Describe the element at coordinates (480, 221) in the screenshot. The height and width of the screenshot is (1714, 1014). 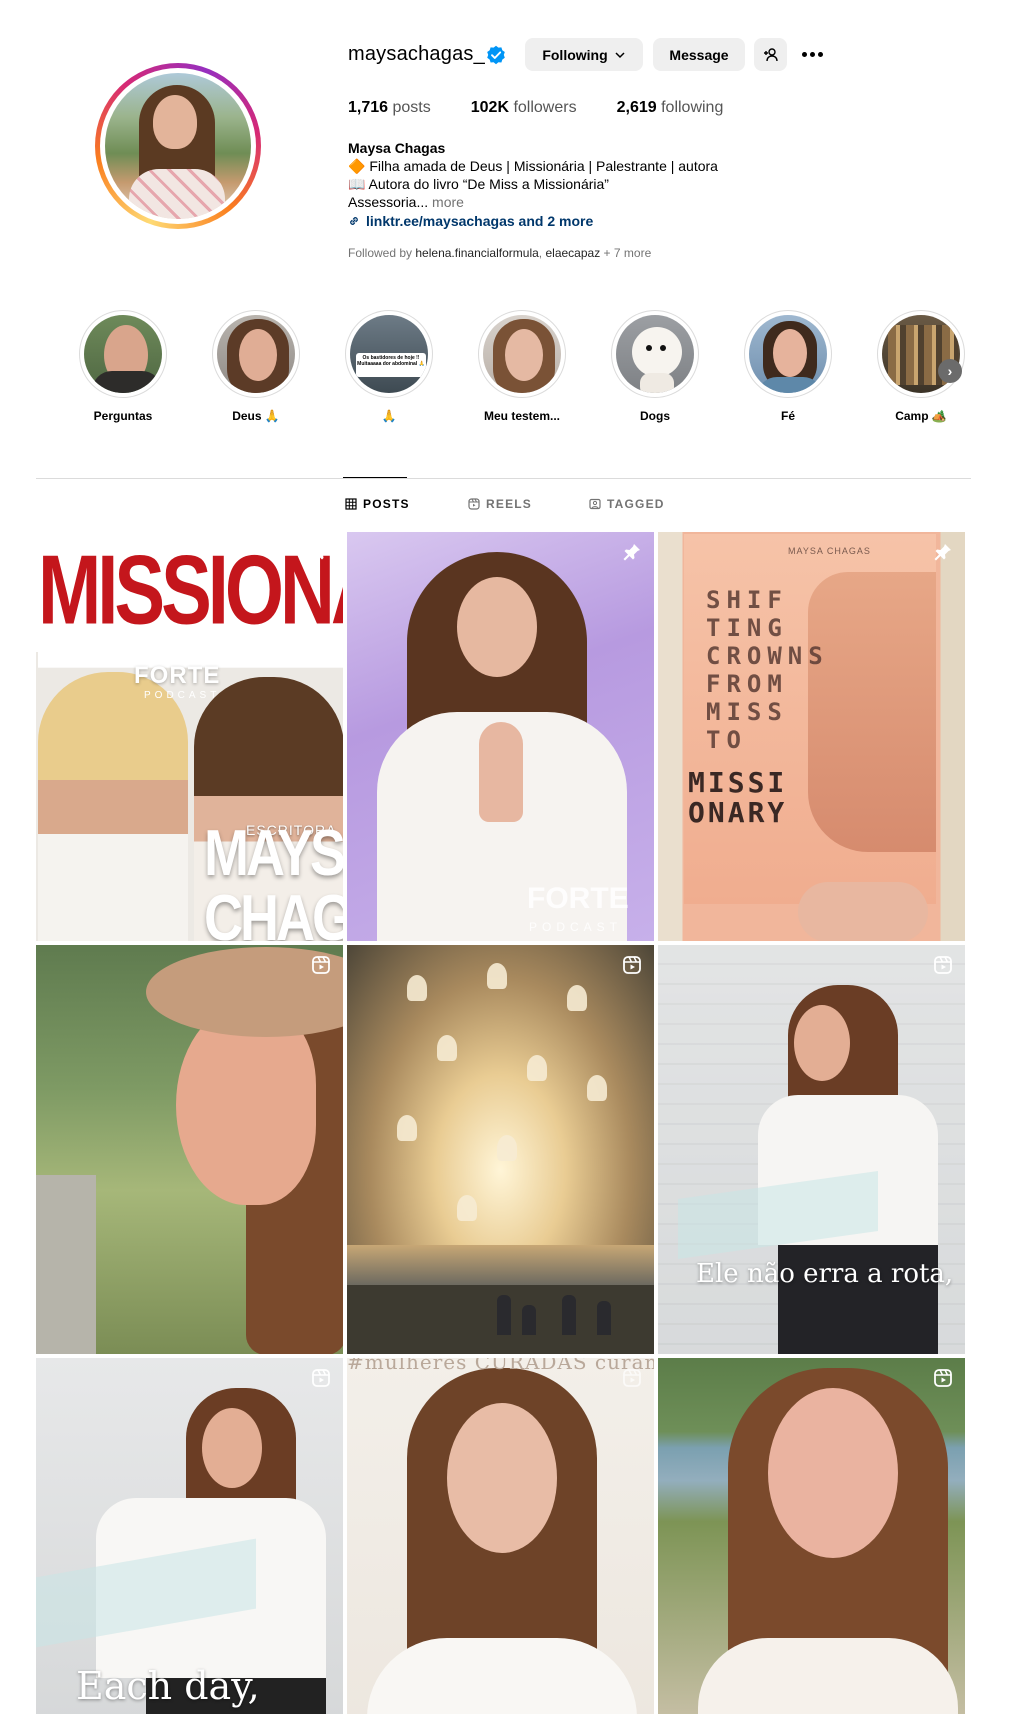
I see `bio-link-text: linktr.ee/maysachagas and 2 more` at that location.